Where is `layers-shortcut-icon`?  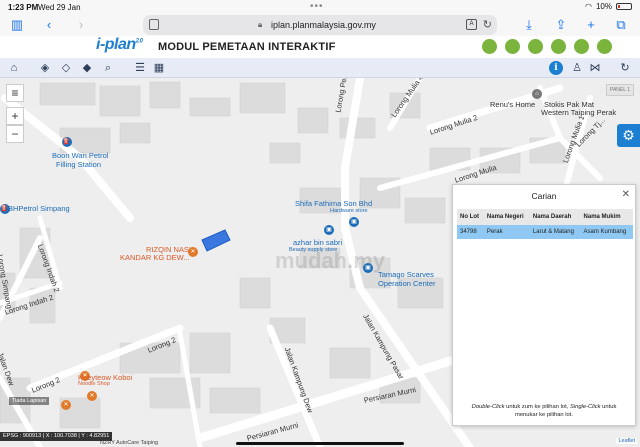
layers-shortcut-icon is located at coordinates (535, 46).